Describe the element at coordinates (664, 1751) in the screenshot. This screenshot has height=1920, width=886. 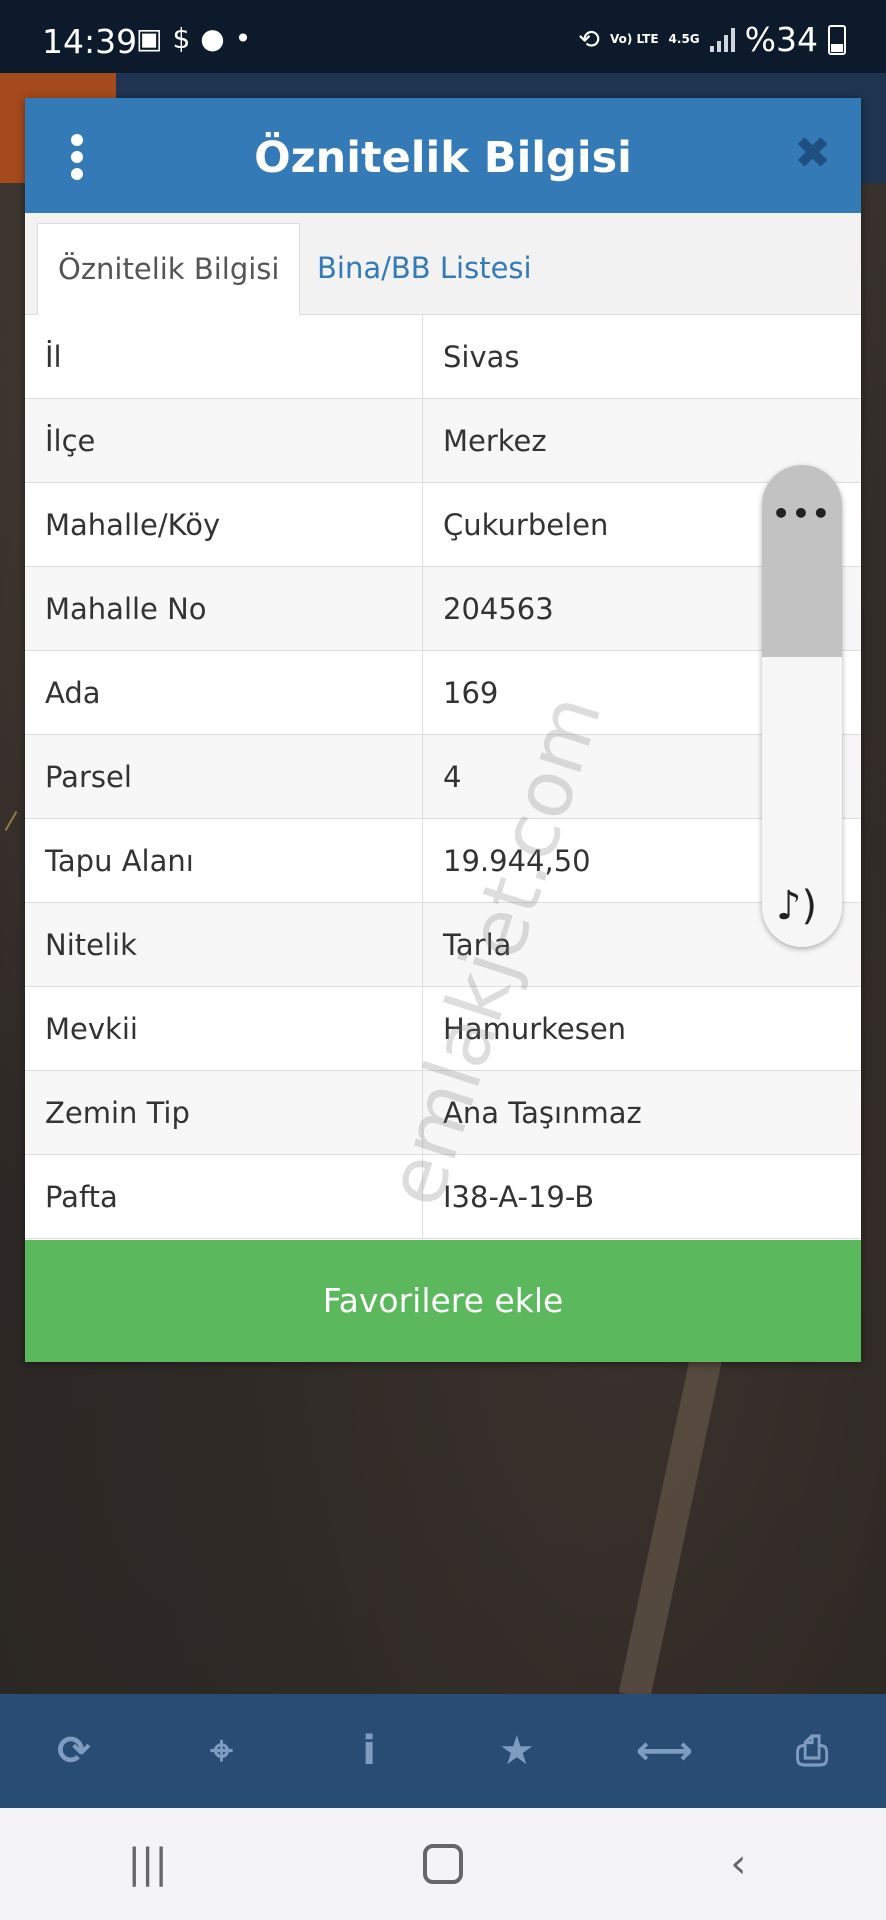
I see `measure-icon: ⟷` at that location.